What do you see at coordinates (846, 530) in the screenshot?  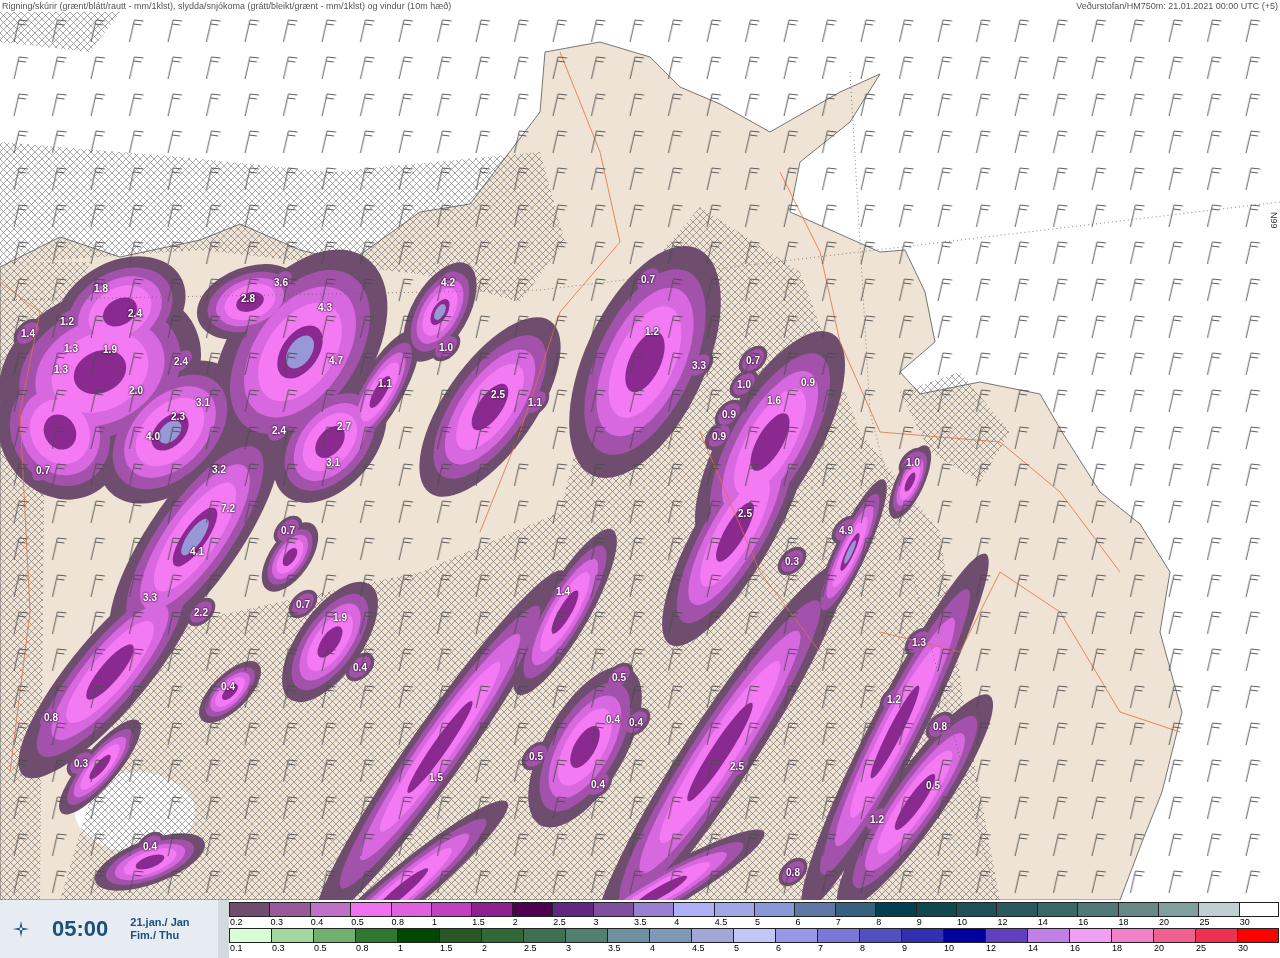 I see `precipitation-value: 4.9` at bounding box center [846, 530].